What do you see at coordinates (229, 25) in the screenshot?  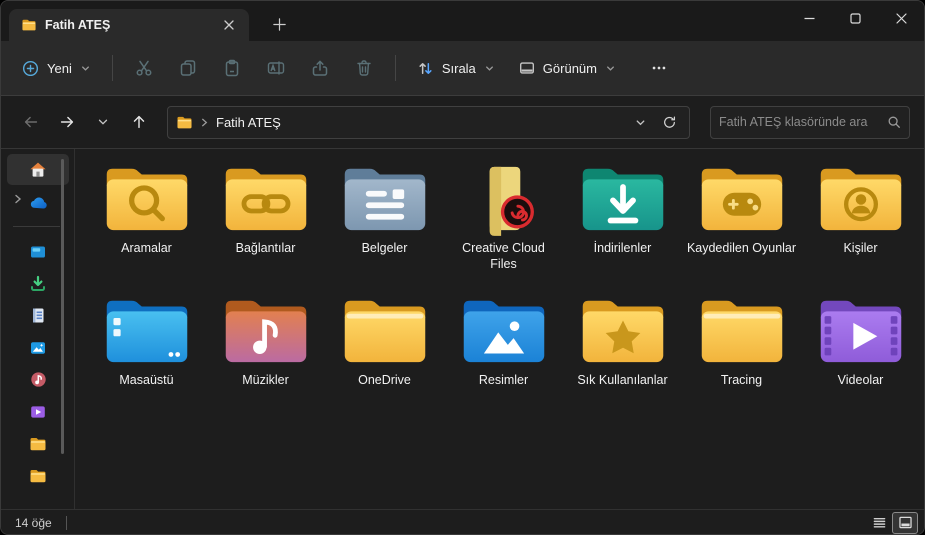 I see `tab-close-icon` at bounding box center [229, 25].